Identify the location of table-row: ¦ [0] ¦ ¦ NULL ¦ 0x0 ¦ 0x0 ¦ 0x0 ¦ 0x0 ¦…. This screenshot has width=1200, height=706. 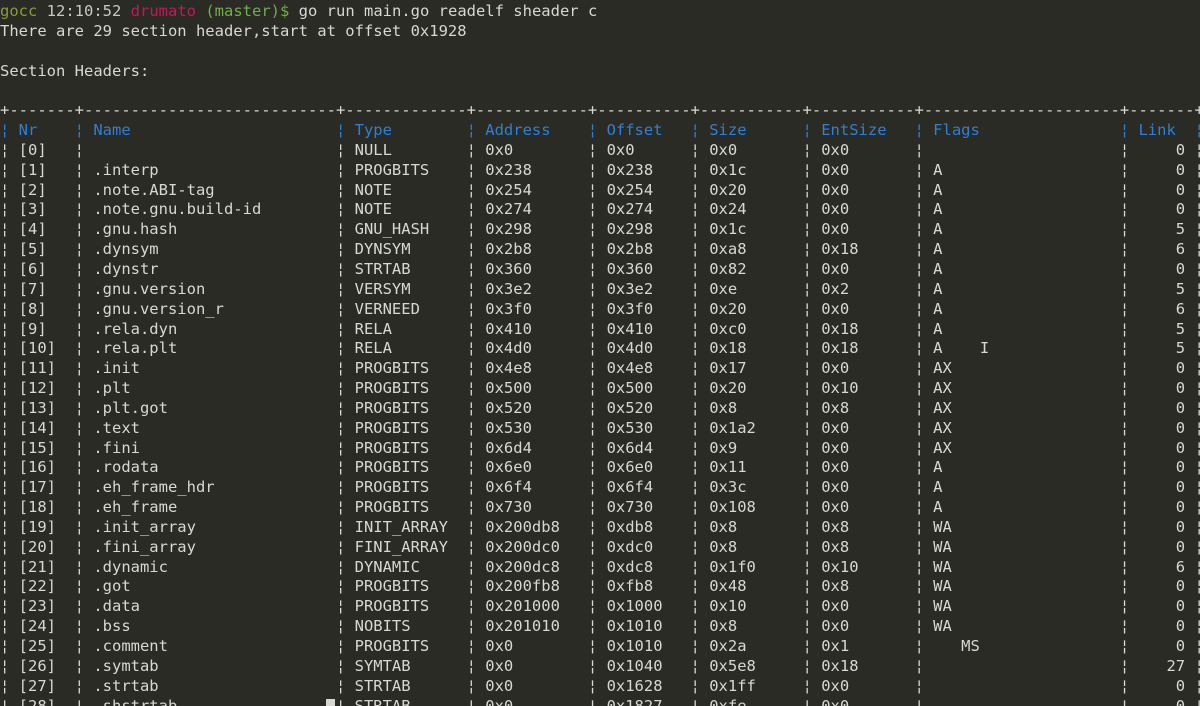
(600, 149).